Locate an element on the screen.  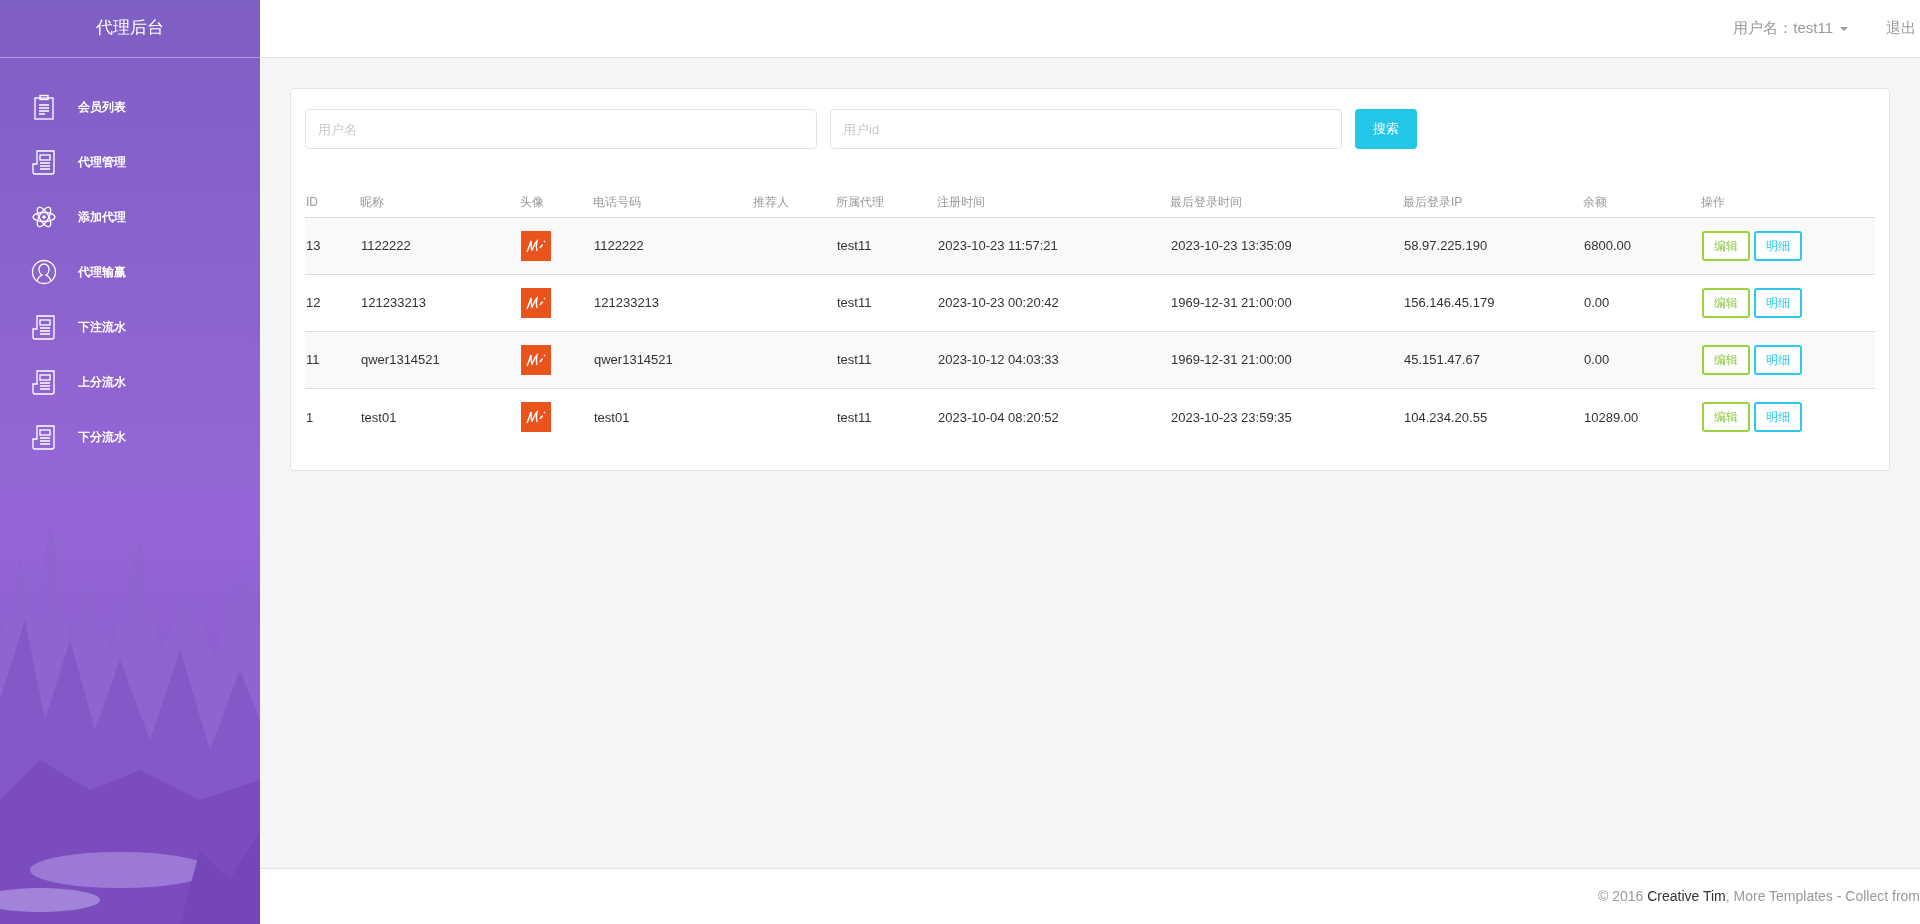
caret-icon is located at coordinates (1844, 29).